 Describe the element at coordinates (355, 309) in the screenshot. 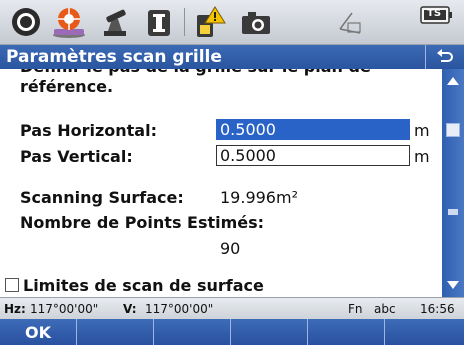

I see `fn-indicator: Fn` at that location.